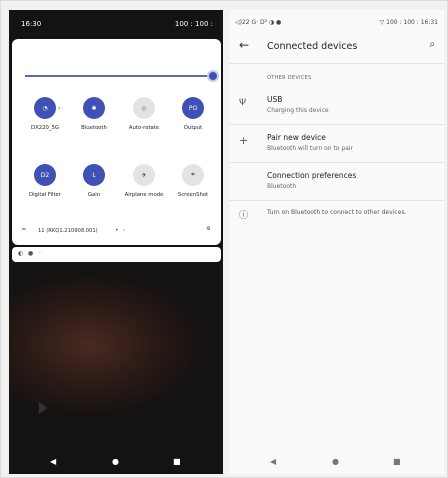  Describe the element at coordinates (45, 195) in the screenshot. I see `tile-label: Digital Filter` at that location.